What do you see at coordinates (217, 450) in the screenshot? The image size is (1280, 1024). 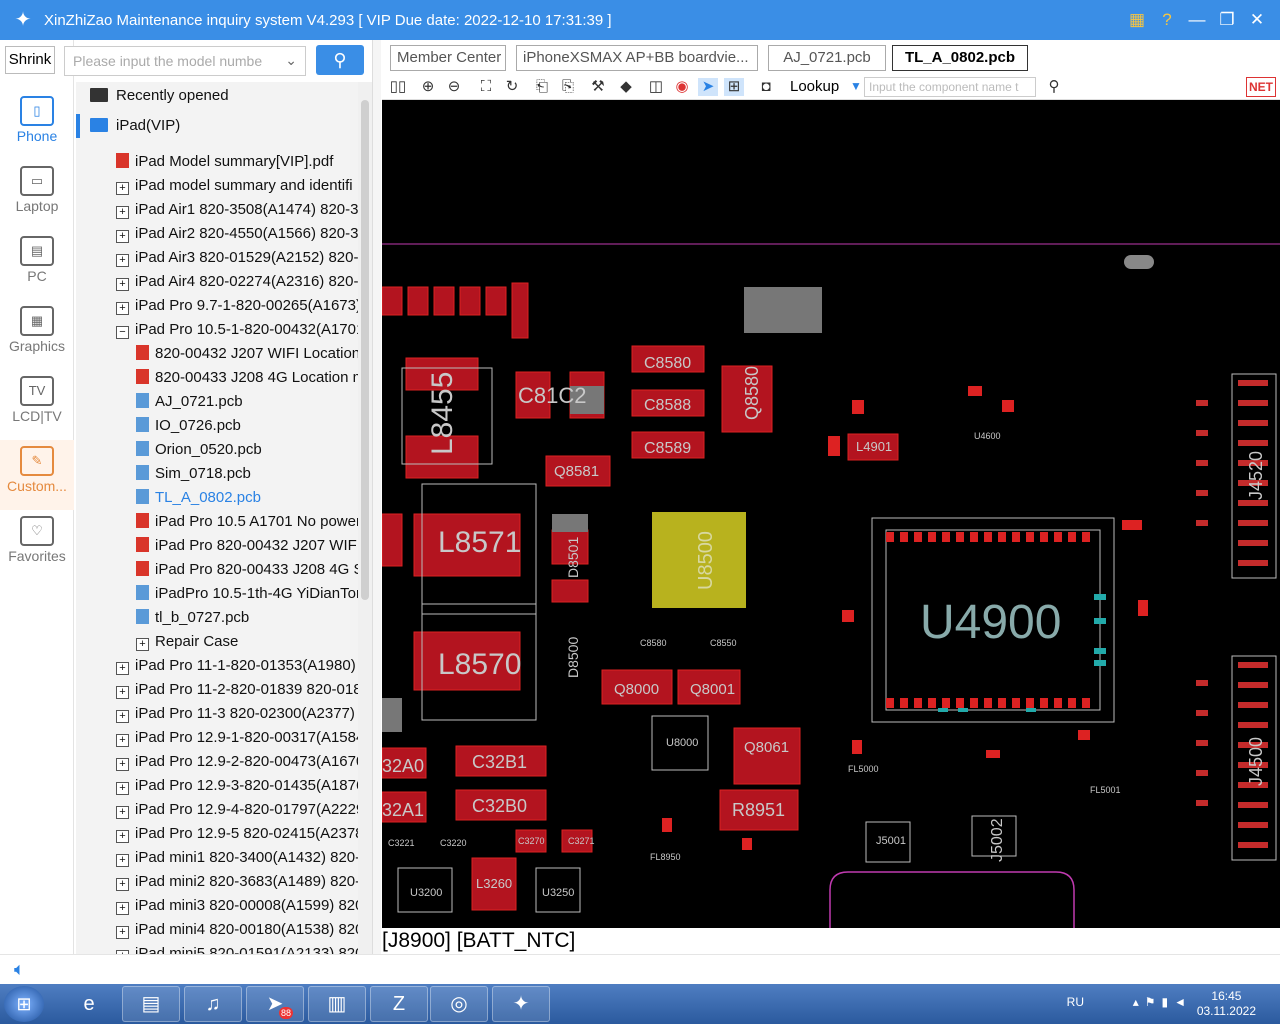 I see `tree-item: Orion_0520.pcb` at bounding box center [217, 450].